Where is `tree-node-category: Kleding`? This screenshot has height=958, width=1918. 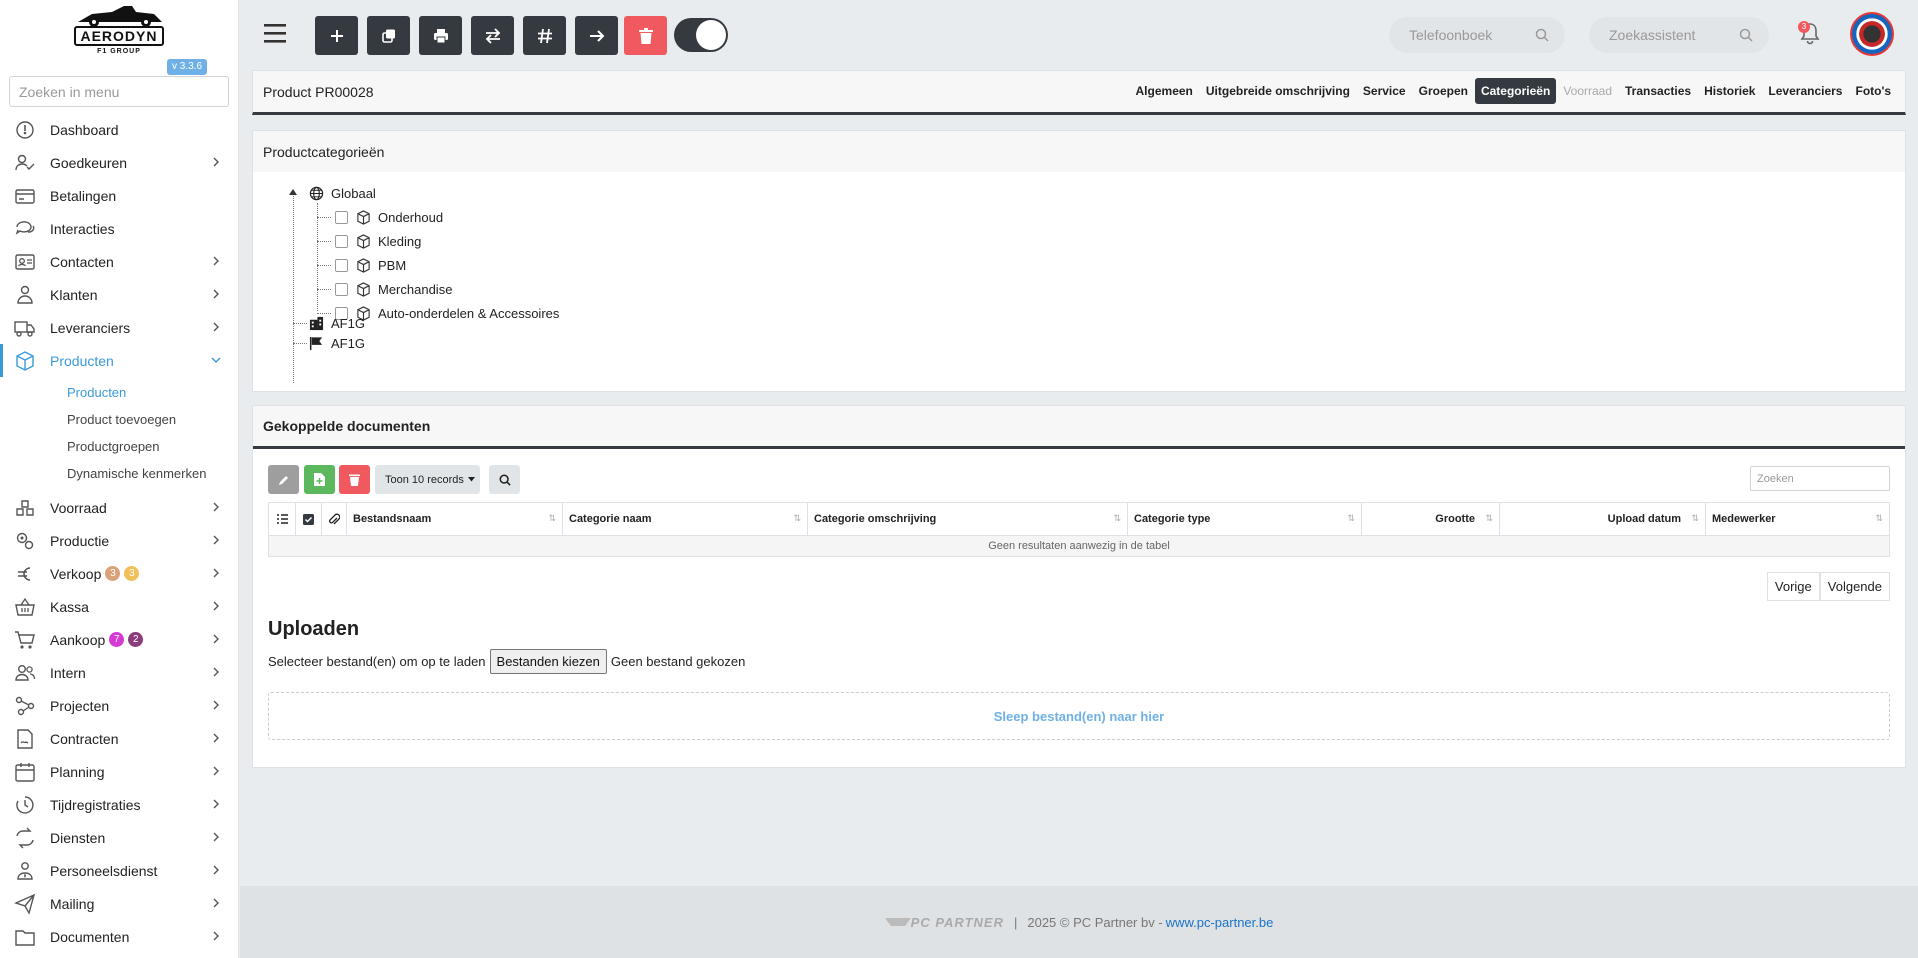
tree-node-category: Kleding is located at coordinates (378, 241).